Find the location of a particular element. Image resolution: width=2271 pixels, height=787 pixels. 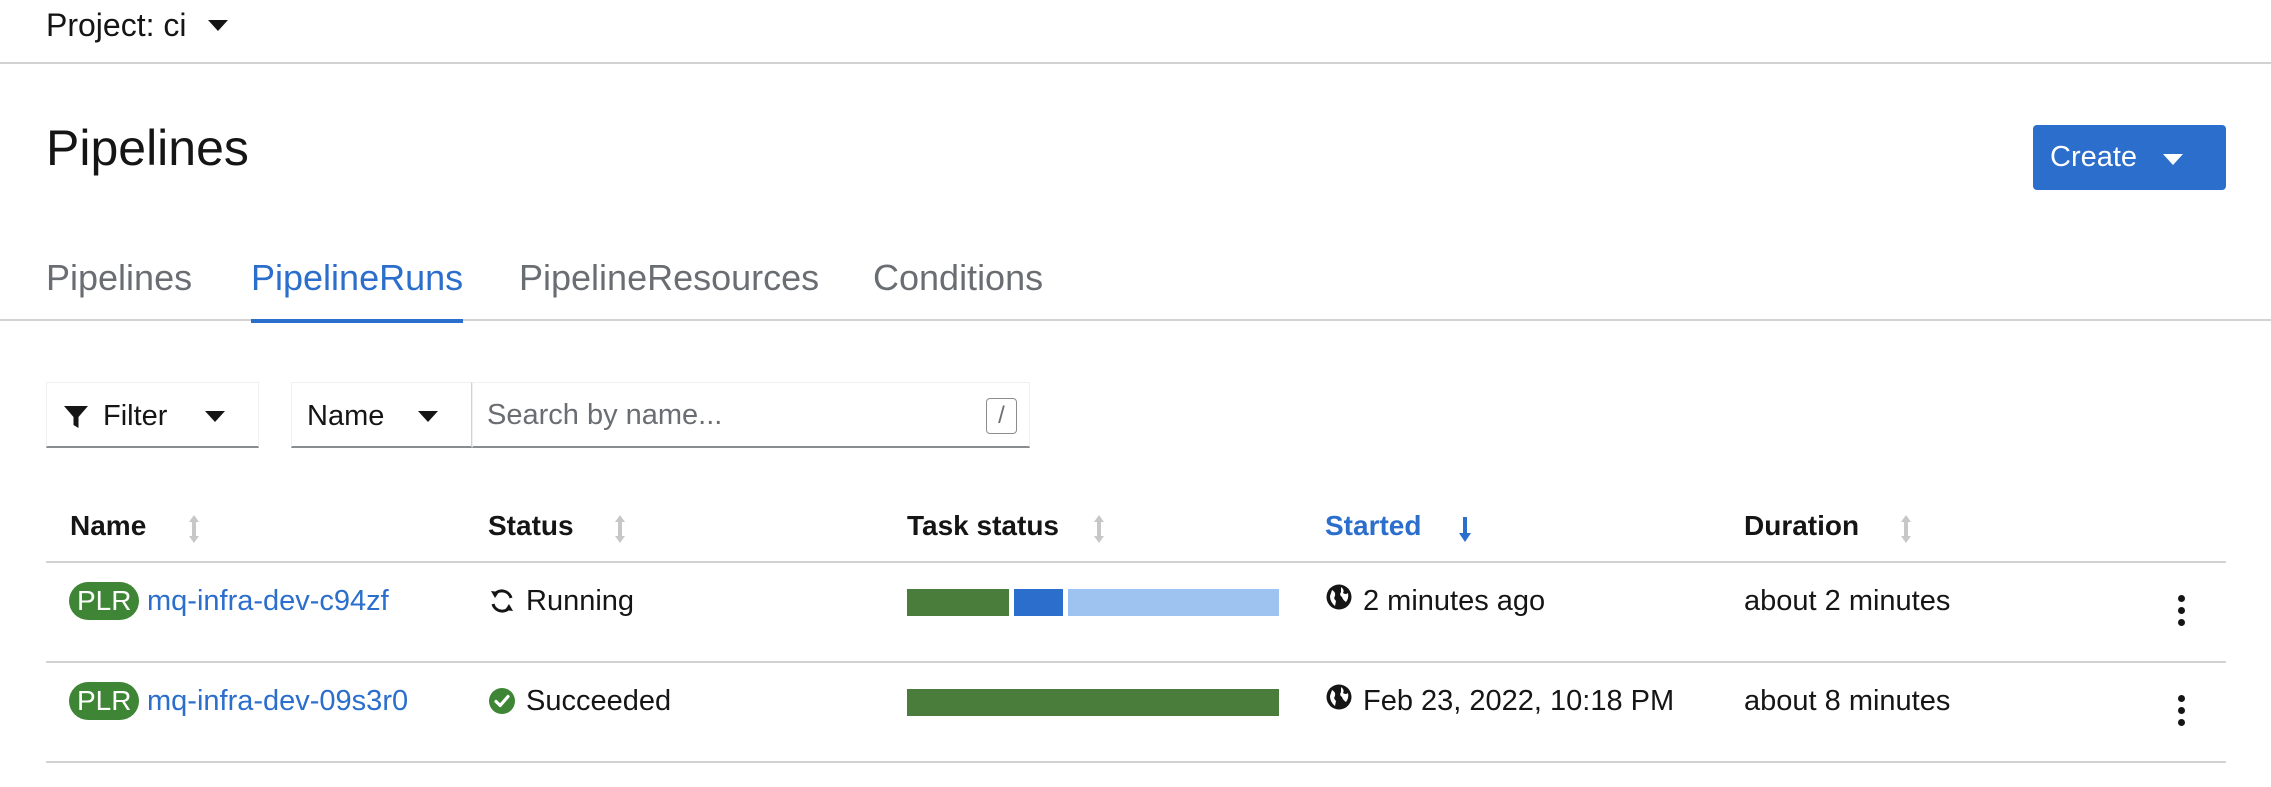

page-title: Pipelines is located at coordinates (147, 148).